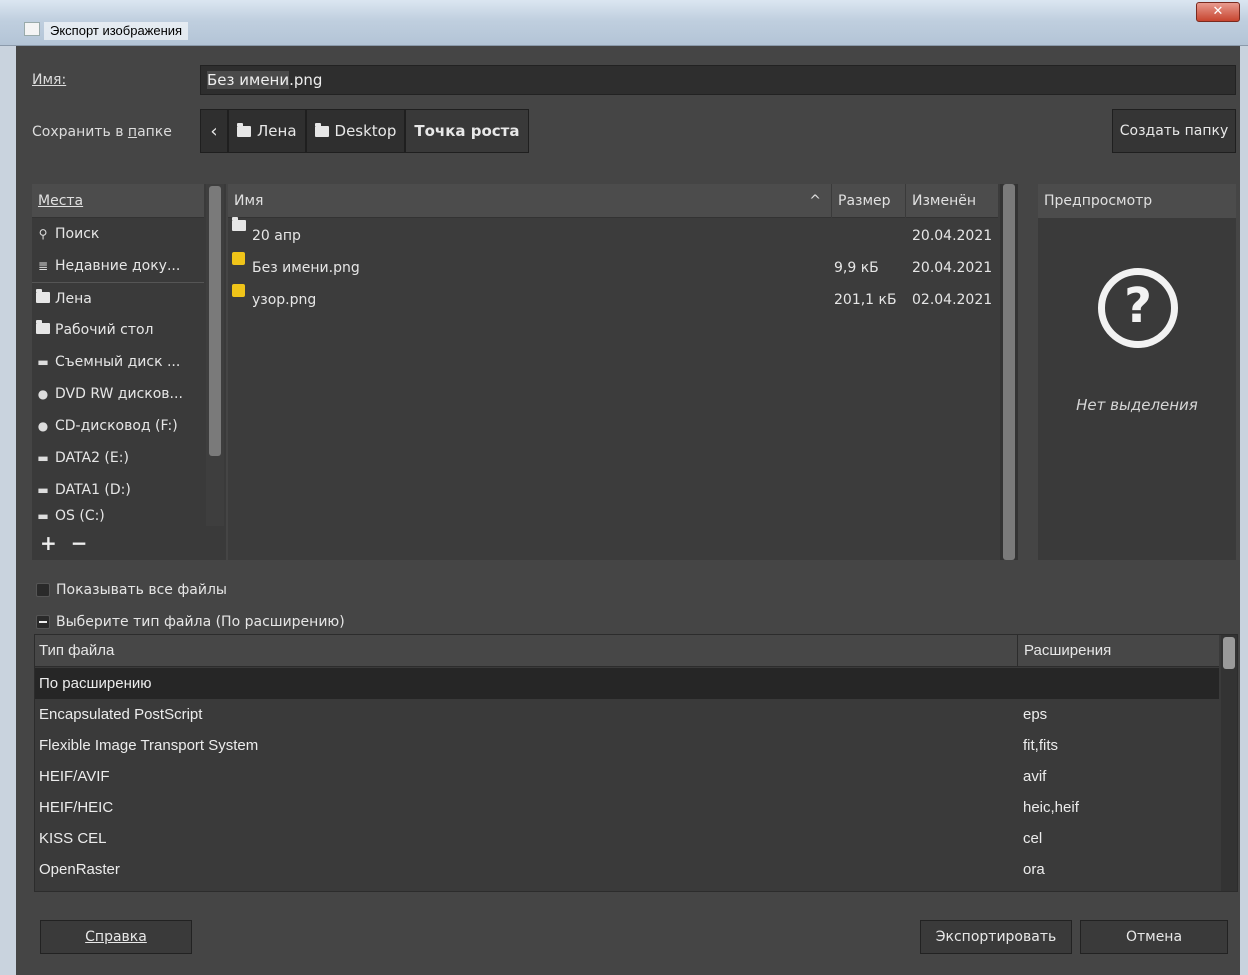  What do you see at coordinates (8, 510) in the screenshot?
I see `window-frame-left` at bounding box center [8, 510].